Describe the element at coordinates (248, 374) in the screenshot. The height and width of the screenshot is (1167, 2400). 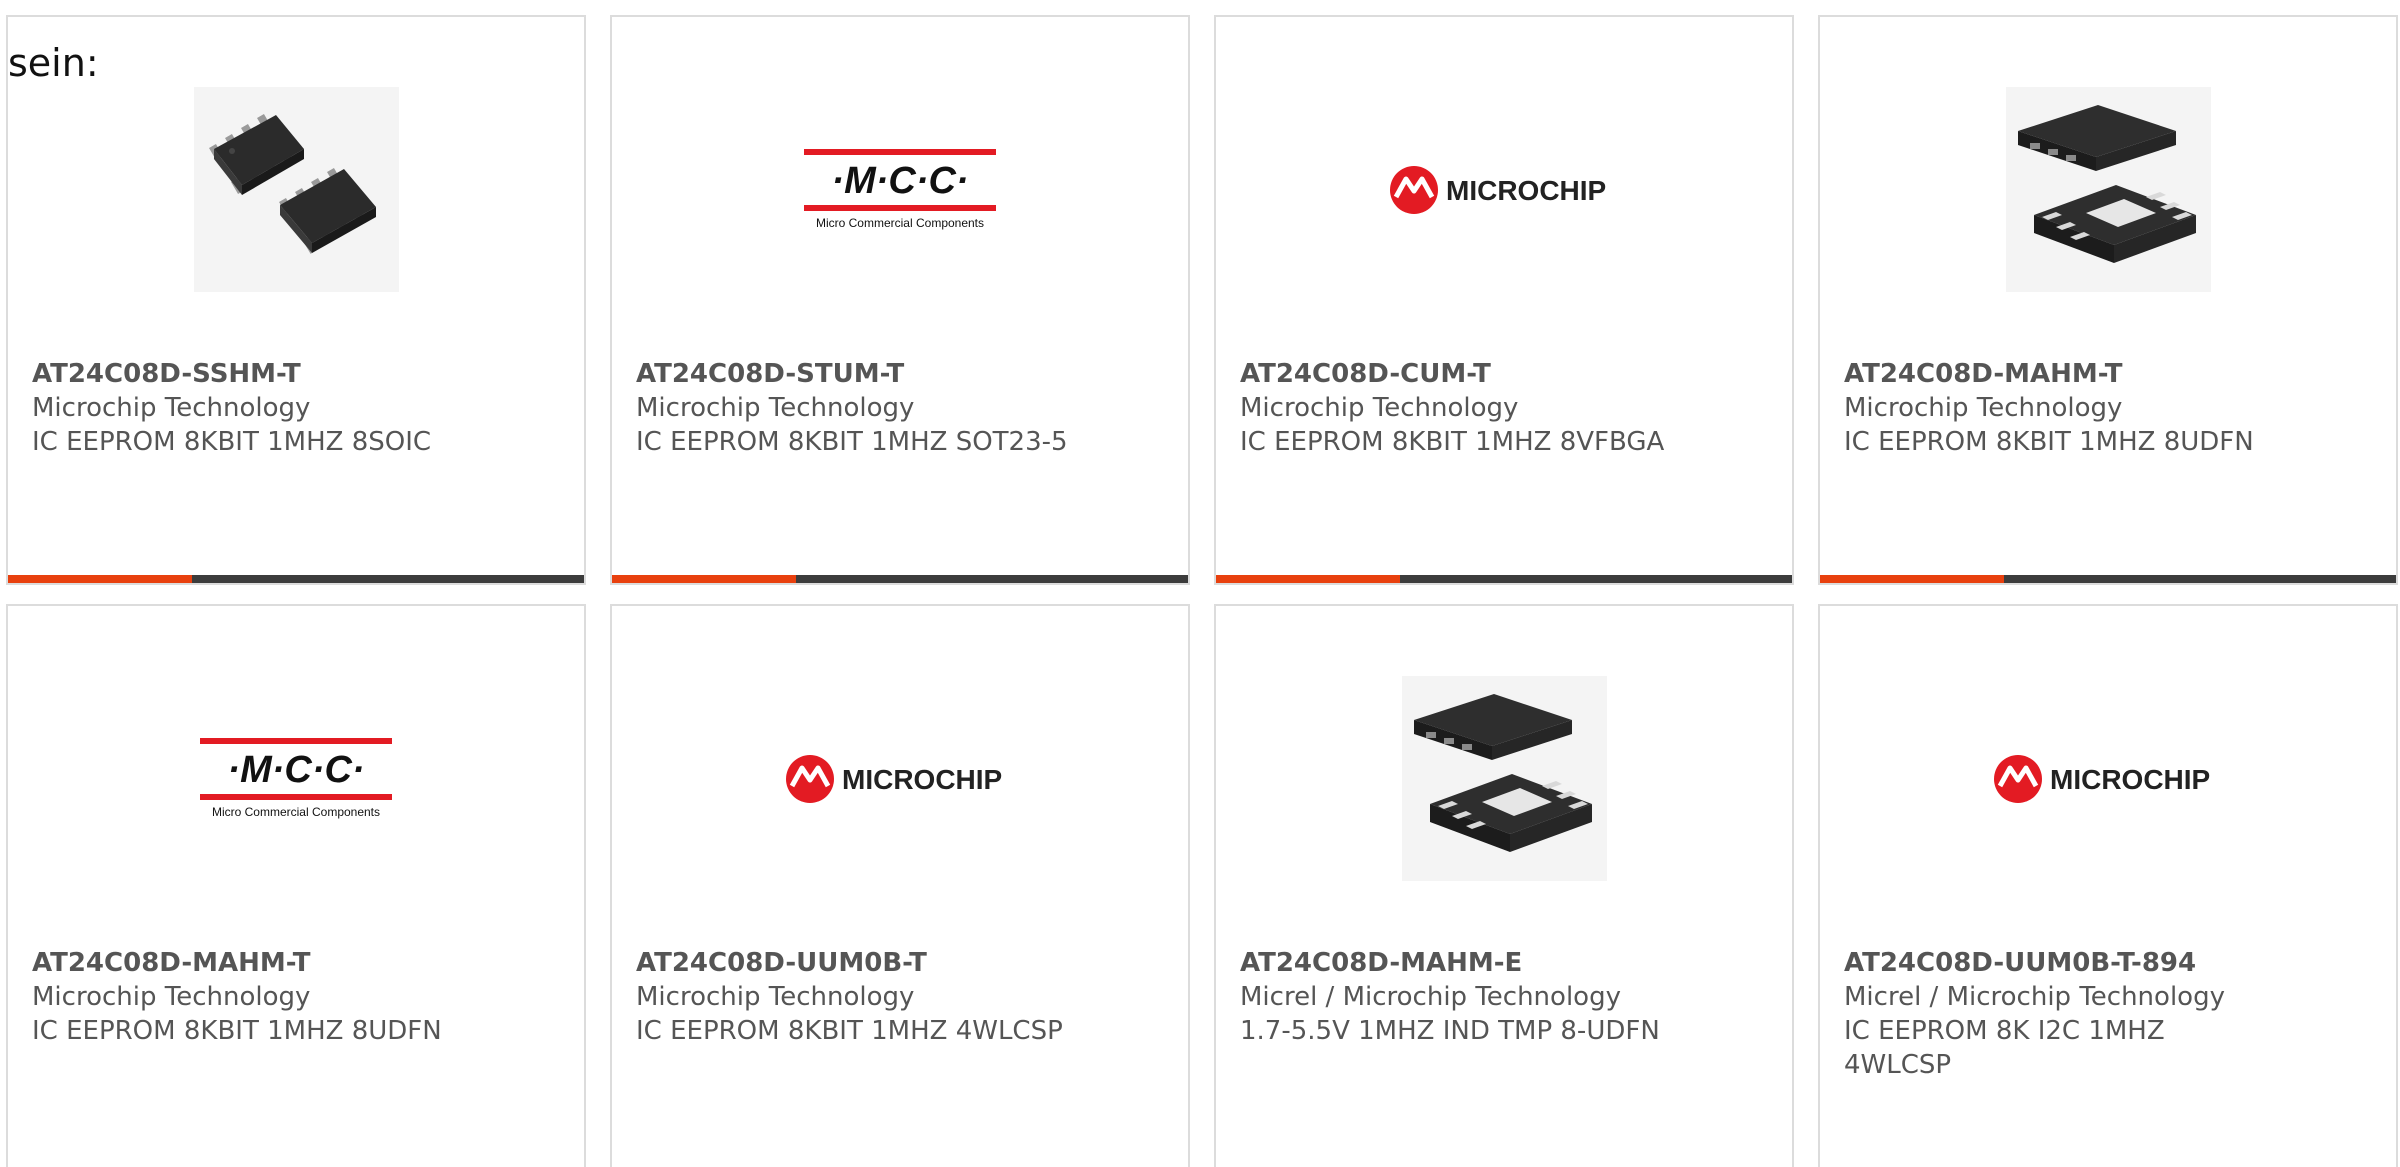
I see `part-number-link: AT24C08D-SSHM-T` at that location.